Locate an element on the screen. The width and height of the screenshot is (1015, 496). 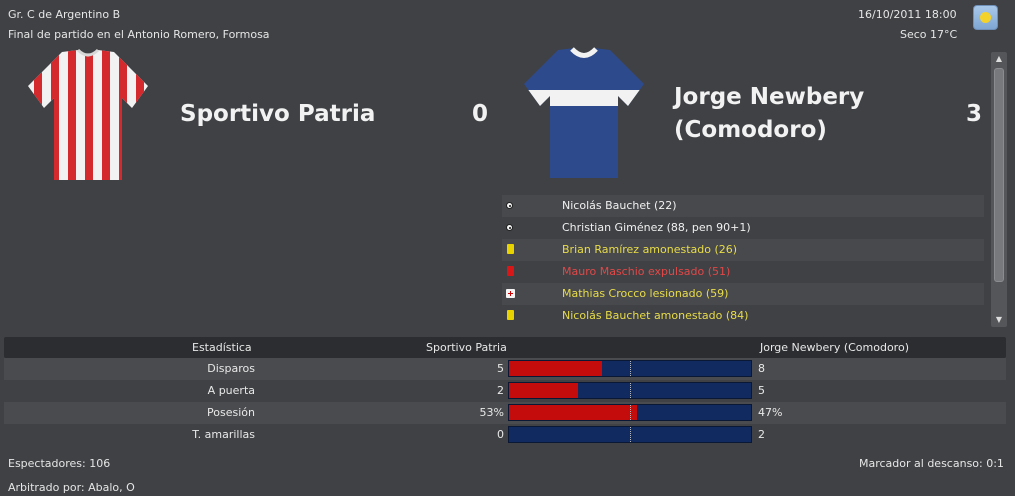
scroll-thumb is located at coordinates (999, 175).